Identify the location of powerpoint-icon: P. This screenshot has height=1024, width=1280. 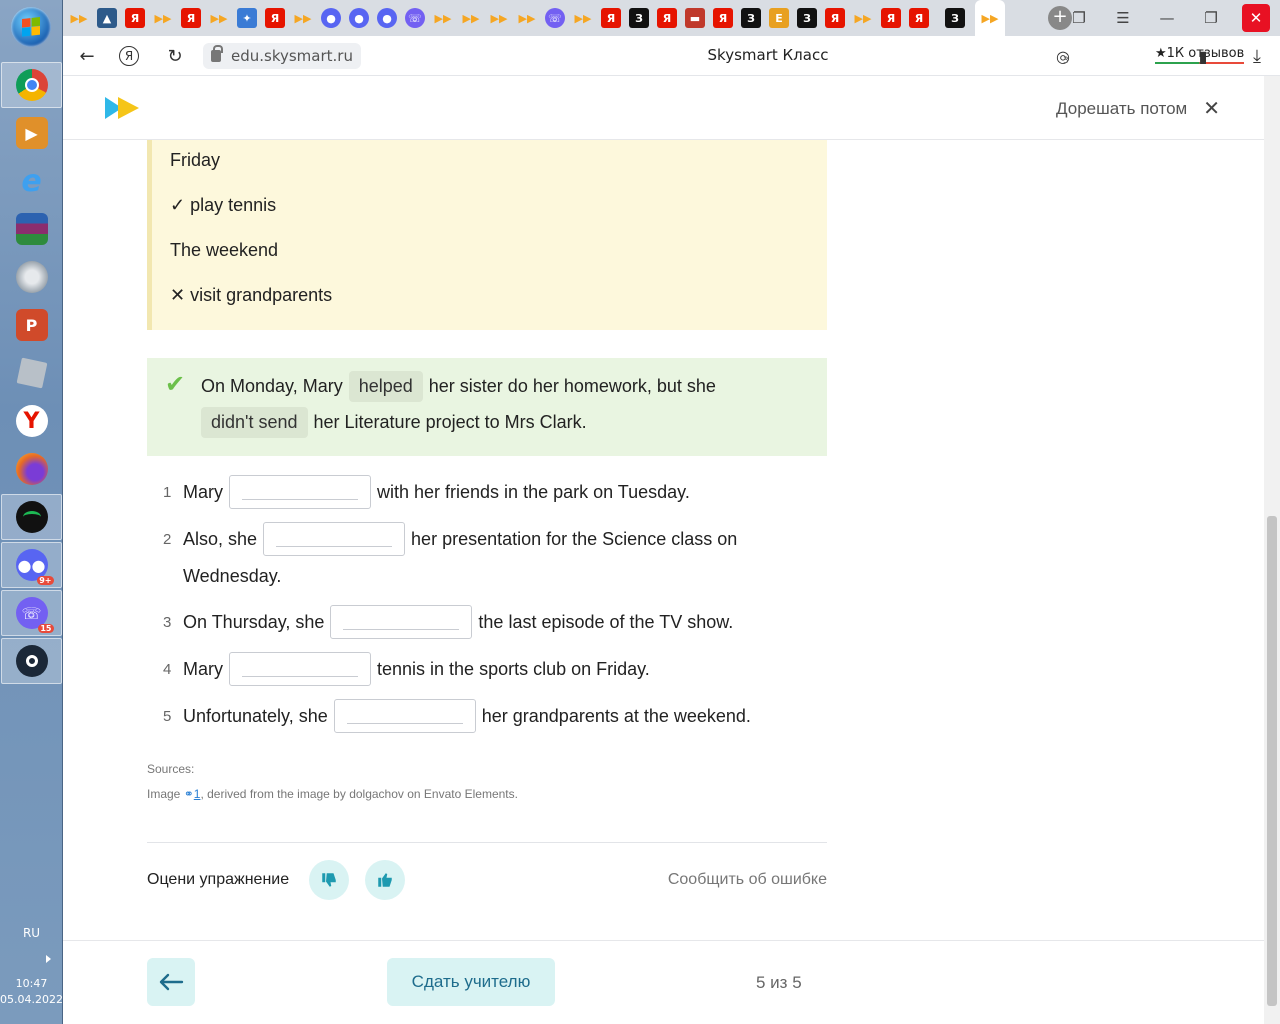
(31, 325).